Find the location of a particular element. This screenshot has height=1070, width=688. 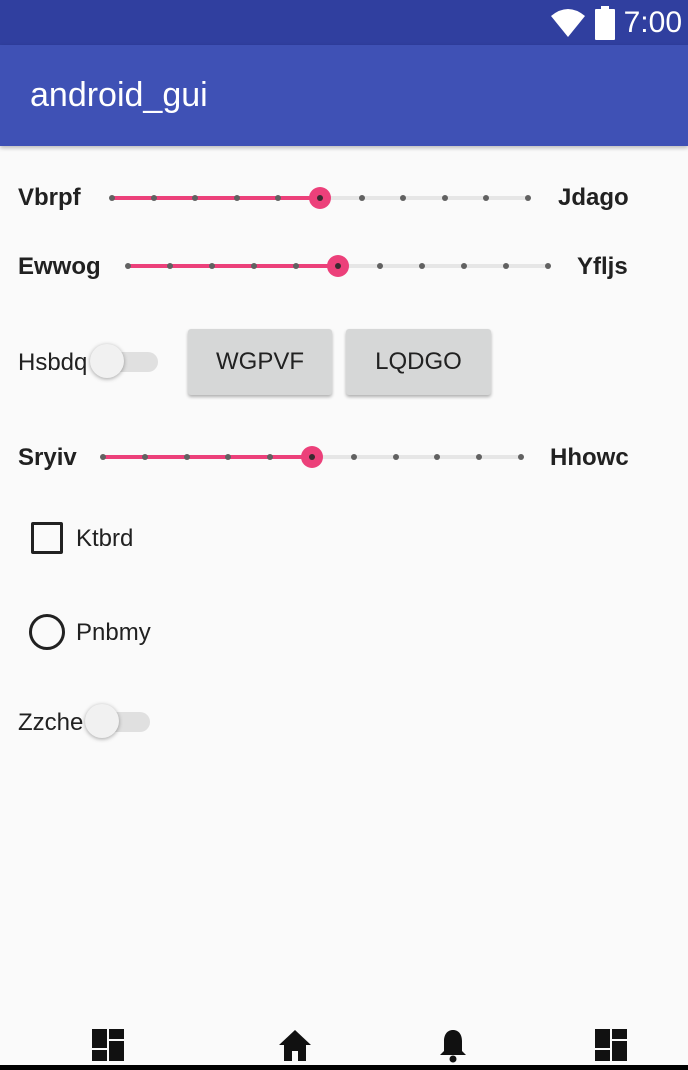

wifi-icon is located at coordinates (567, 22).